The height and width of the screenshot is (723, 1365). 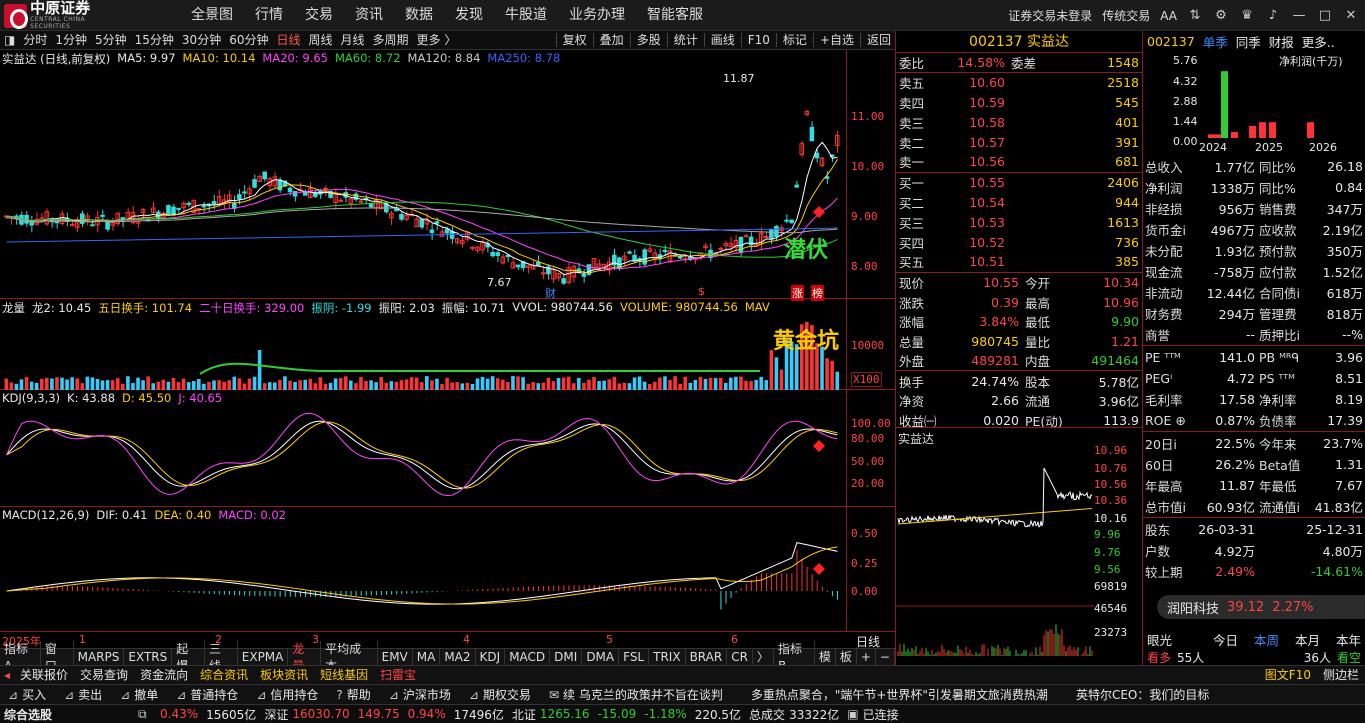 What do you see at coordinates (1288, 675) in the screenshot?
I see `f10-button: 图文F10` at bounding box center [1288, 675].